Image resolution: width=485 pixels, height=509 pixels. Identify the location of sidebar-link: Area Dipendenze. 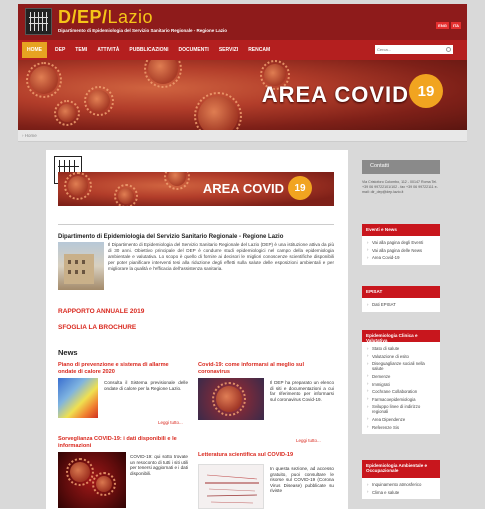
(401, 420).